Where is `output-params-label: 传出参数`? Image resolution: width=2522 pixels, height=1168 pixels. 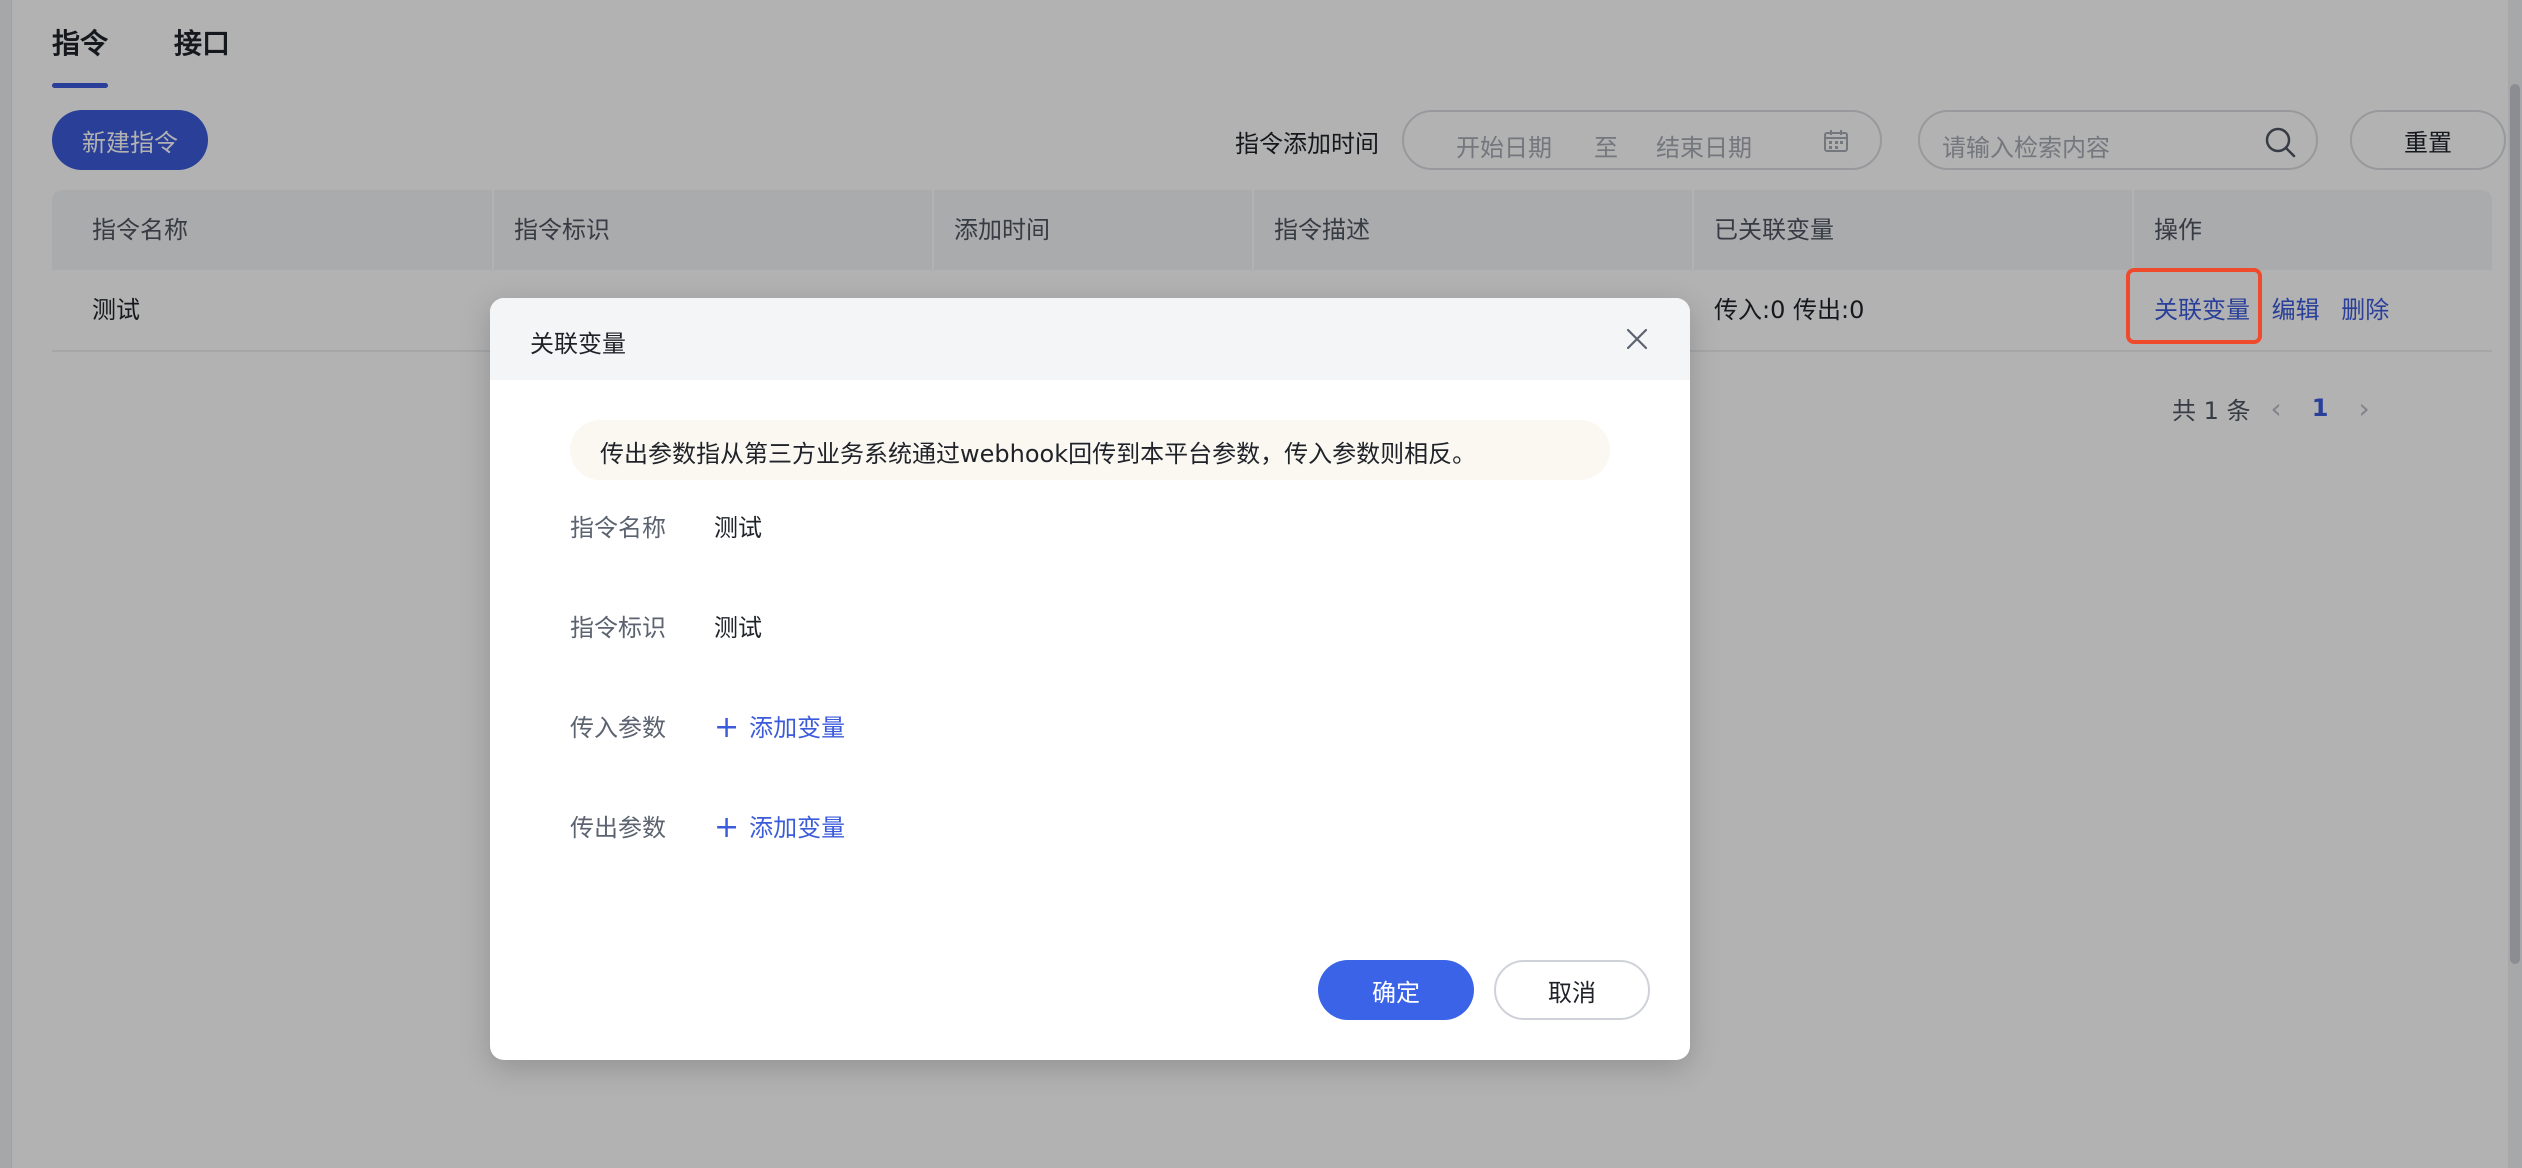 output-params-label: 传出参数 is located at coordinates (618, 828).